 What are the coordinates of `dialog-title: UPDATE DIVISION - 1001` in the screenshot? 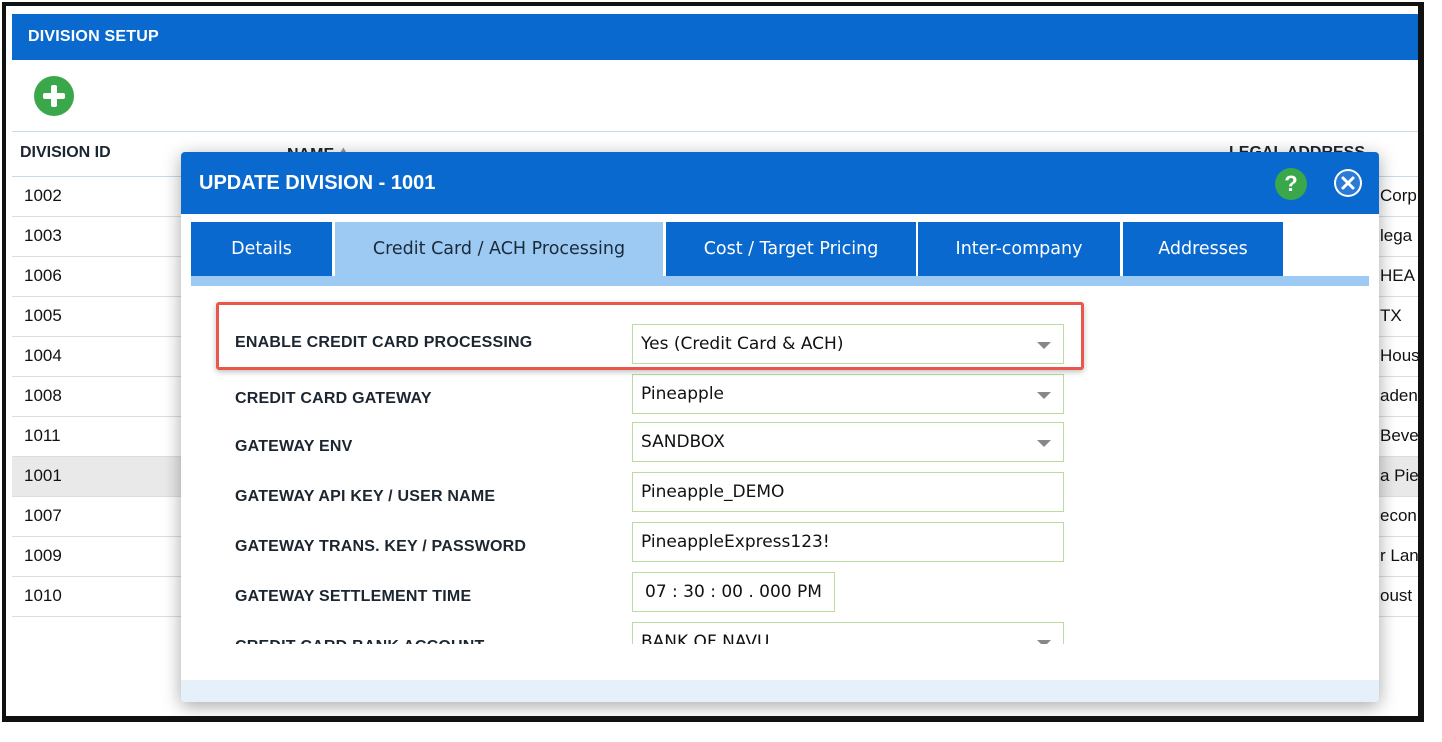 It's located at (317, 183).